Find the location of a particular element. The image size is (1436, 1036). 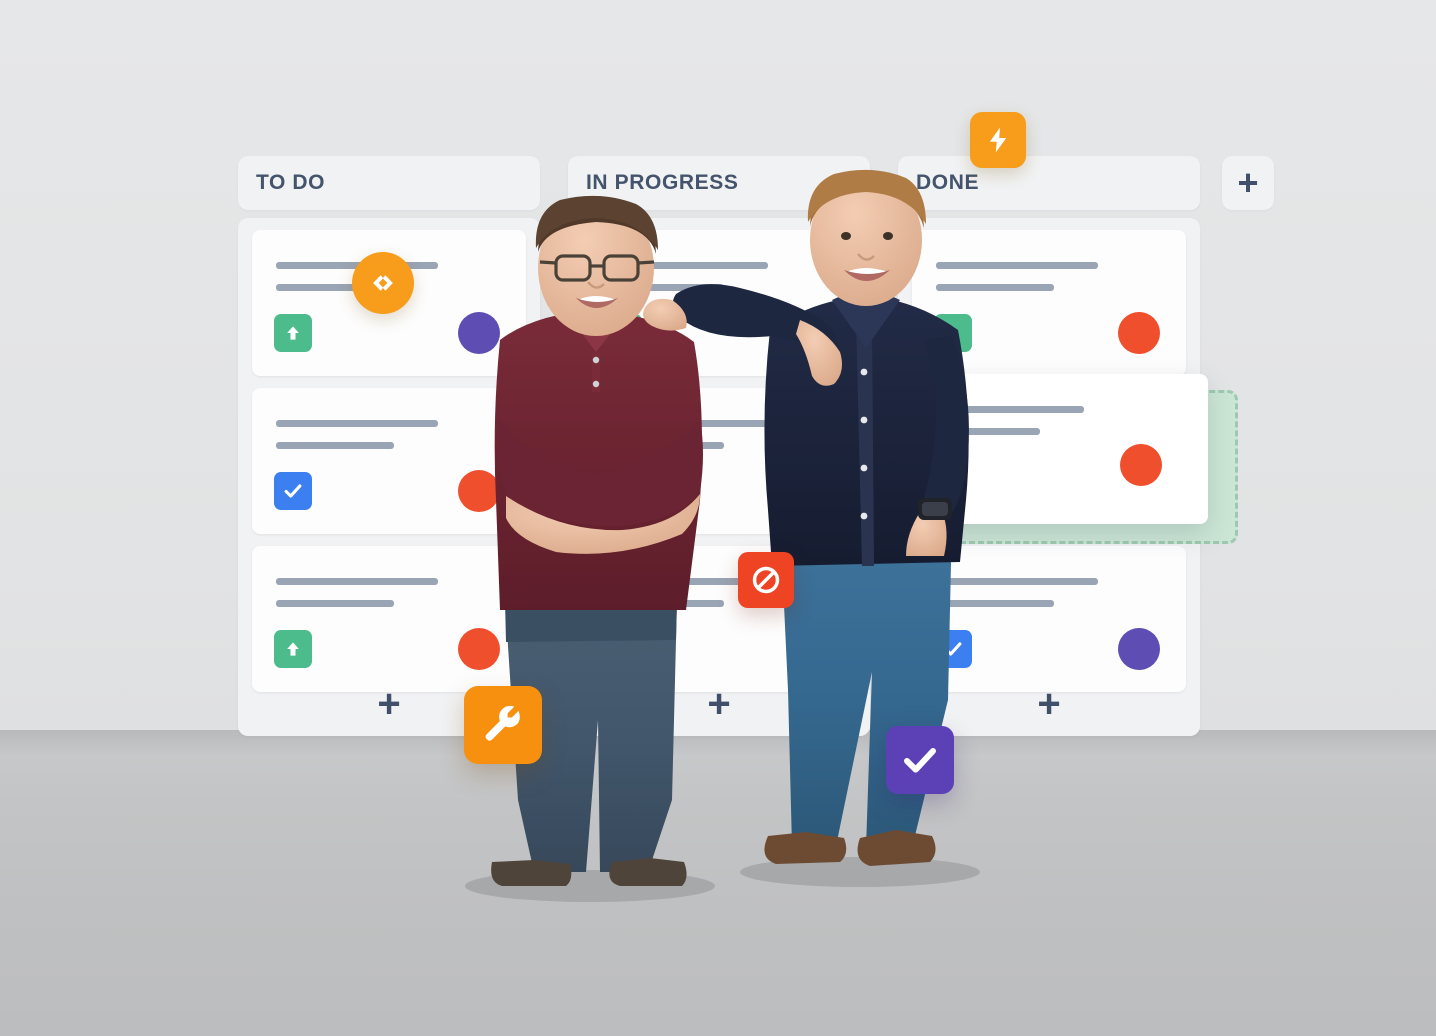

code-brackets-icon is located at coordinates (383, 283).